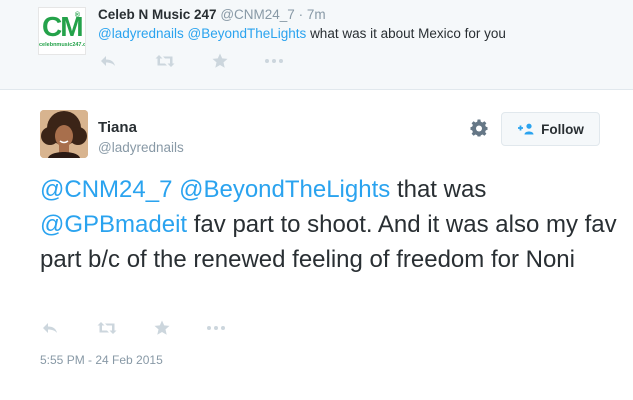 This screenshot has height=400, width=633. Describe the element at coordinates (101, 360) in the screenshot. I see `tweet-timestamp: 5:55 PM - 24 Feb 2015` at that location.